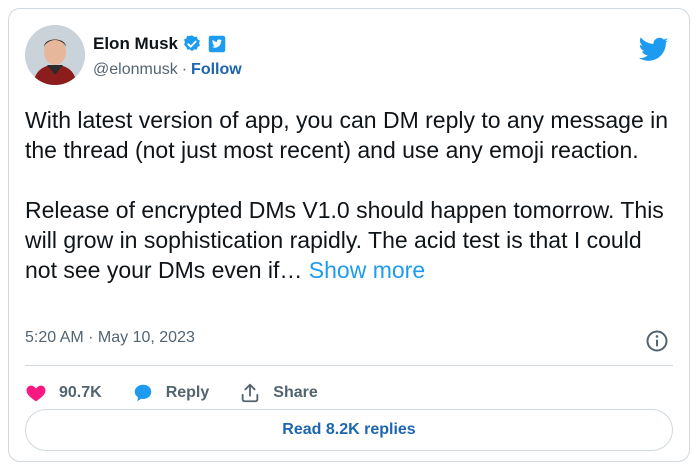 This screenshot has width=698, height=470. Describe the element at coordinates (135, 70) in the screenshot. I see `handle: @elonmusk` at that location.